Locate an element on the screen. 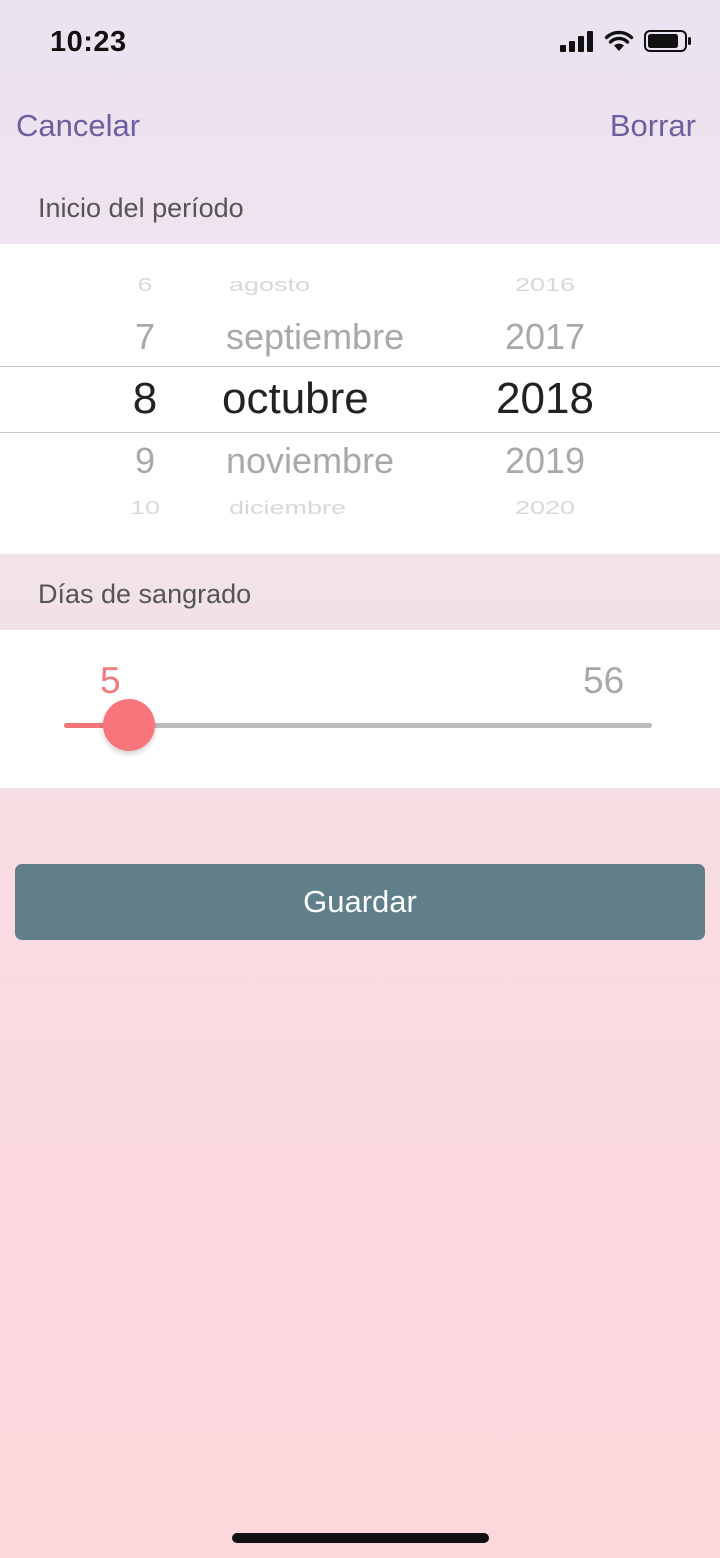  year-option: 2020 is located at coordinates (545, 508).